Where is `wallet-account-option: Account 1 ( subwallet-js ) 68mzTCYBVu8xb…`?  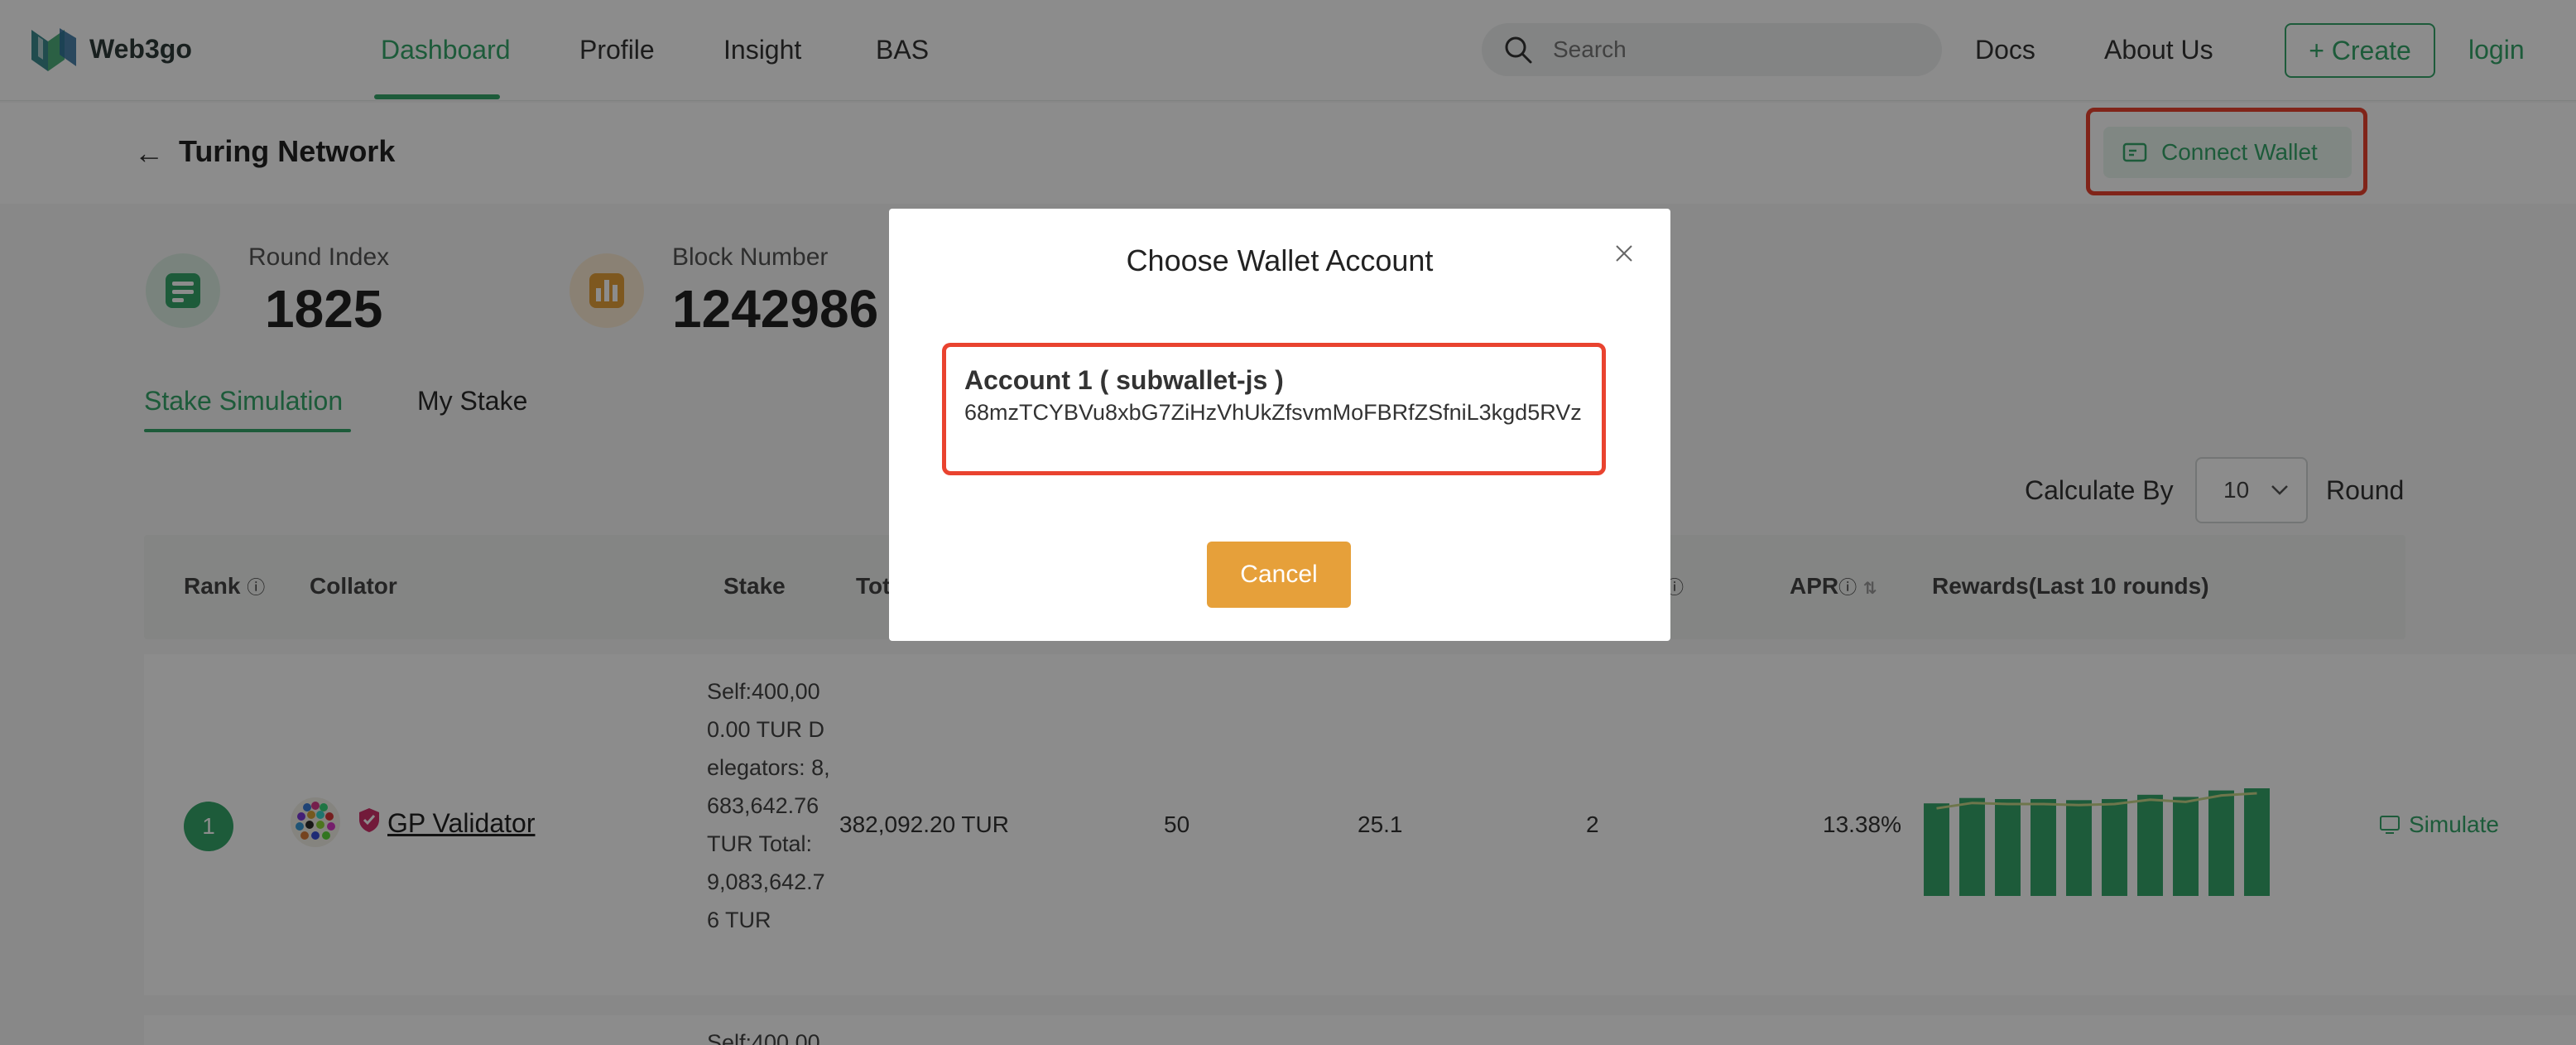
wallet-account-option: Account 1 ( subwallet-js ) 68mzTCYBVu8xb… is located at coordinates (1274, 409).